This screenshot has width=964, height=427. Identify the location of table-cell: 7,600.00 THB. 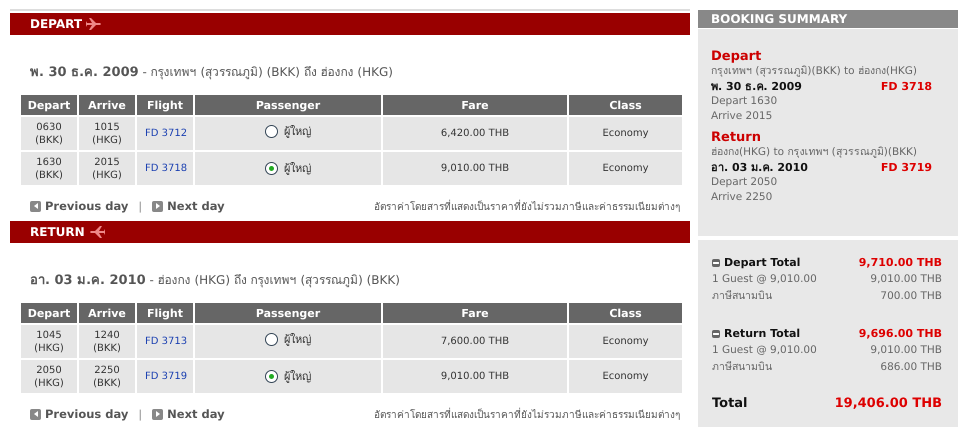
(475, 341).